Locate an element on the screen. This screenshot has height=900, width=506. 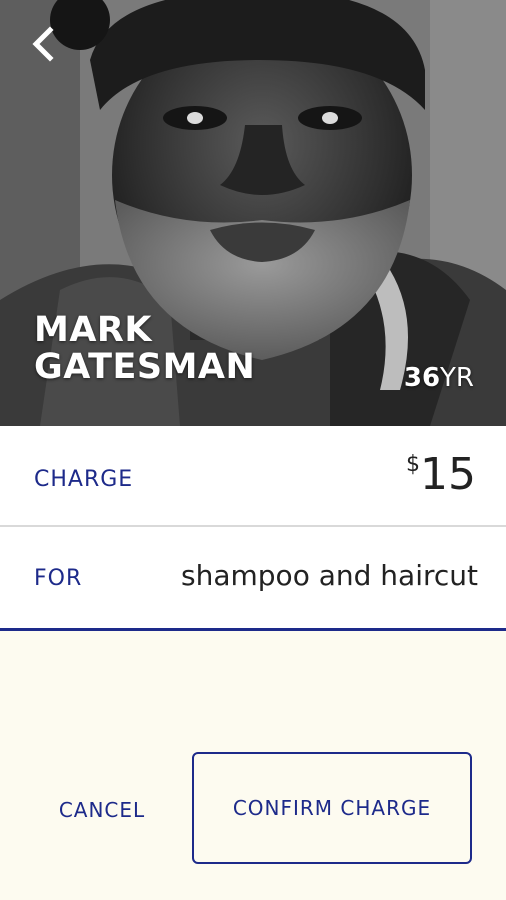
service-row: FOR shampoo and haircut is located at coordinates (253, 579).